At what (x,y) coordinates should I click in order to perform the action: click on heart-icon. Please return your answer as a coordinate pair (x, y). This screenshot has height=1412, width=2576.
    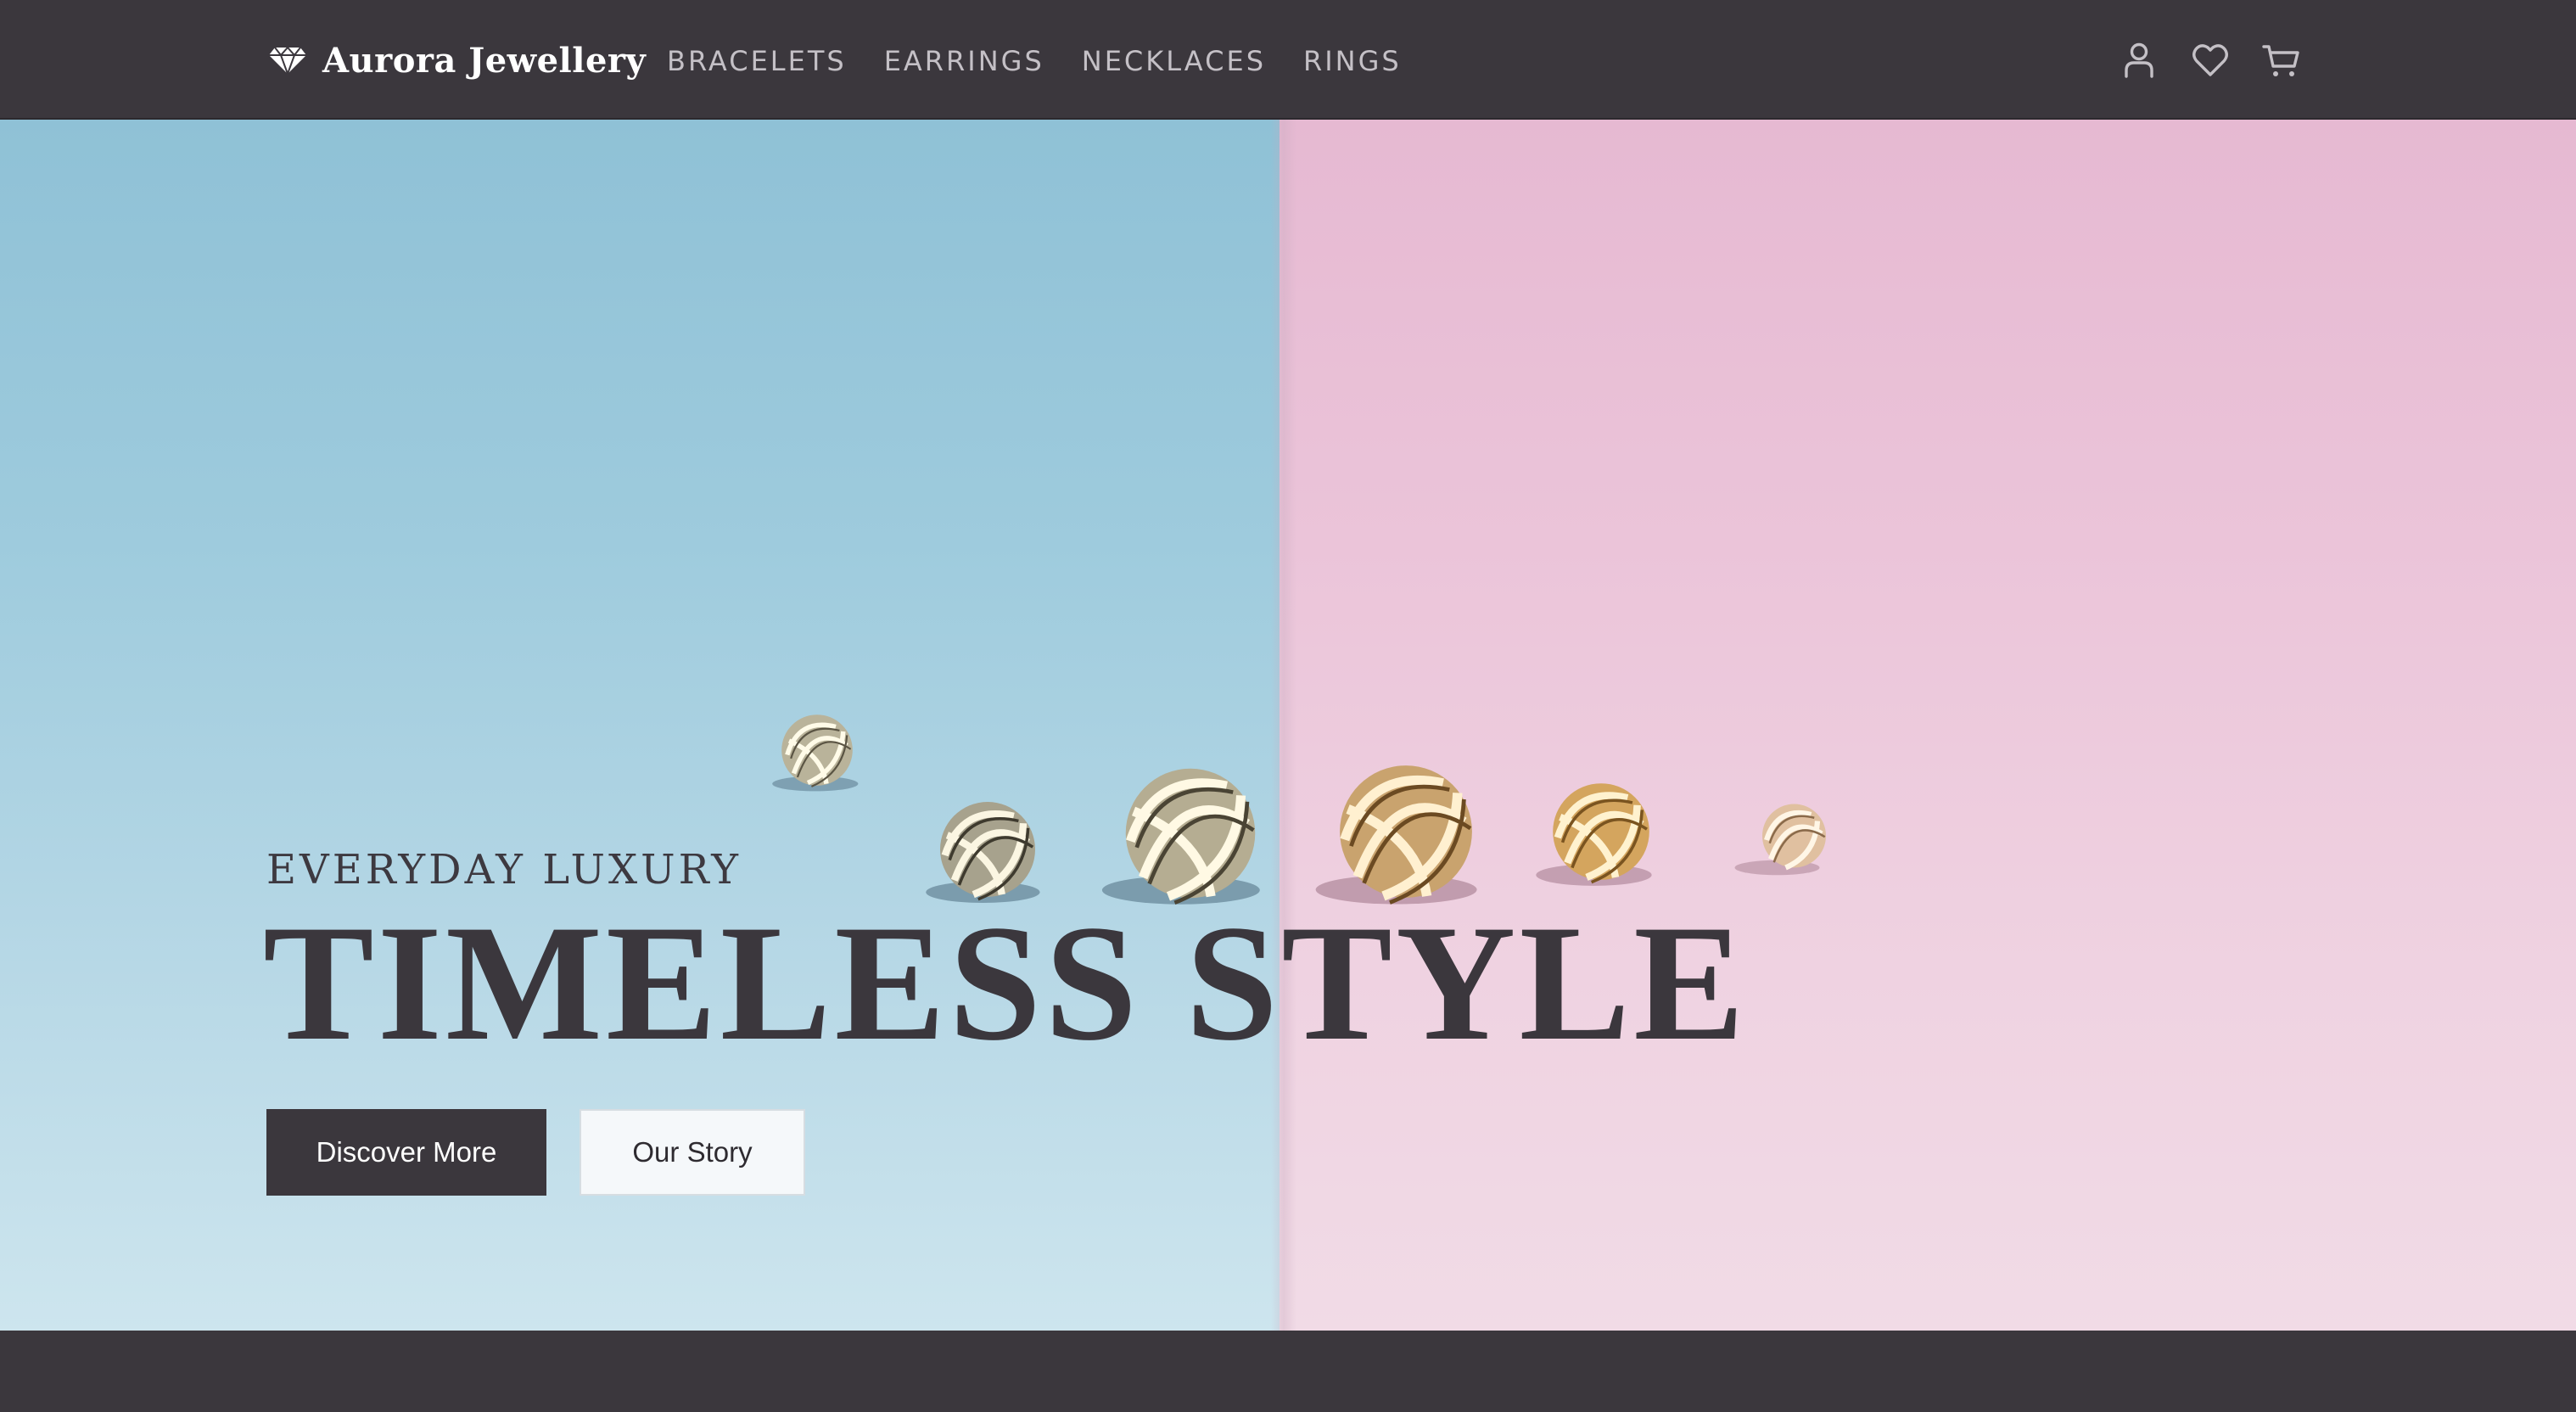
    Looking at the image, I should click on (2211, 60).